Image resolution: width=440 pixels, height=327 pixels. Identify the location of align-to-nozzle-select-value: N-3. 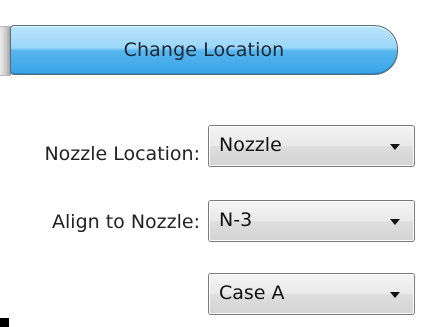
(236, 220).